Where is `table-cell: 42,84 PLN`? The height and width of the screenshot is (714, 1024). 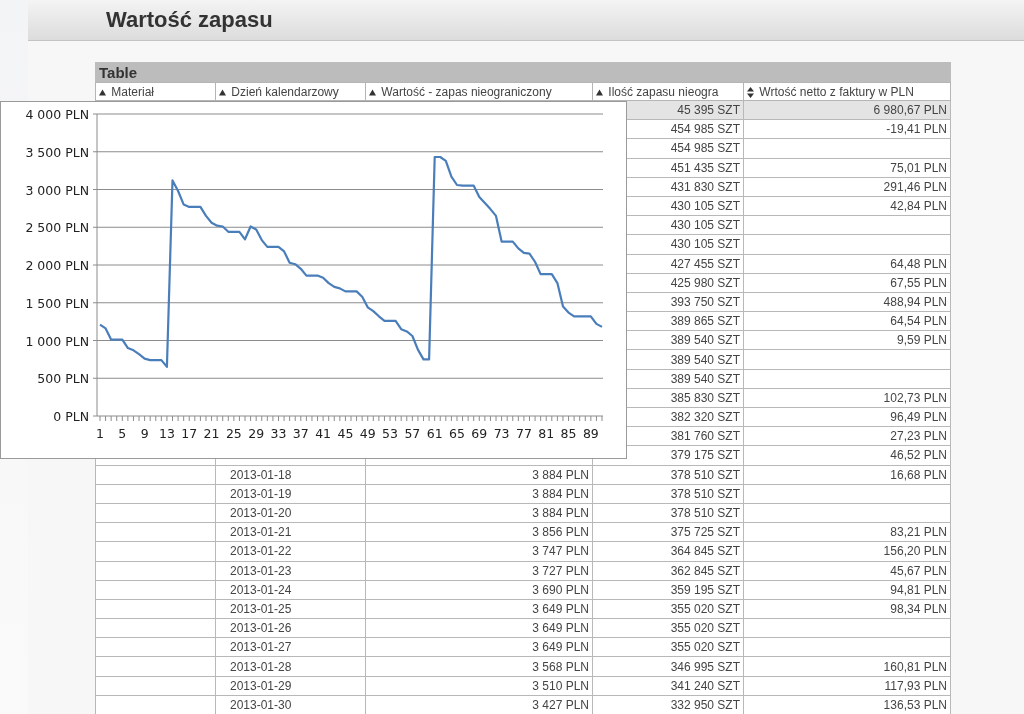
table-cell: 42,84 PLN is located at coordinates (847, 206).